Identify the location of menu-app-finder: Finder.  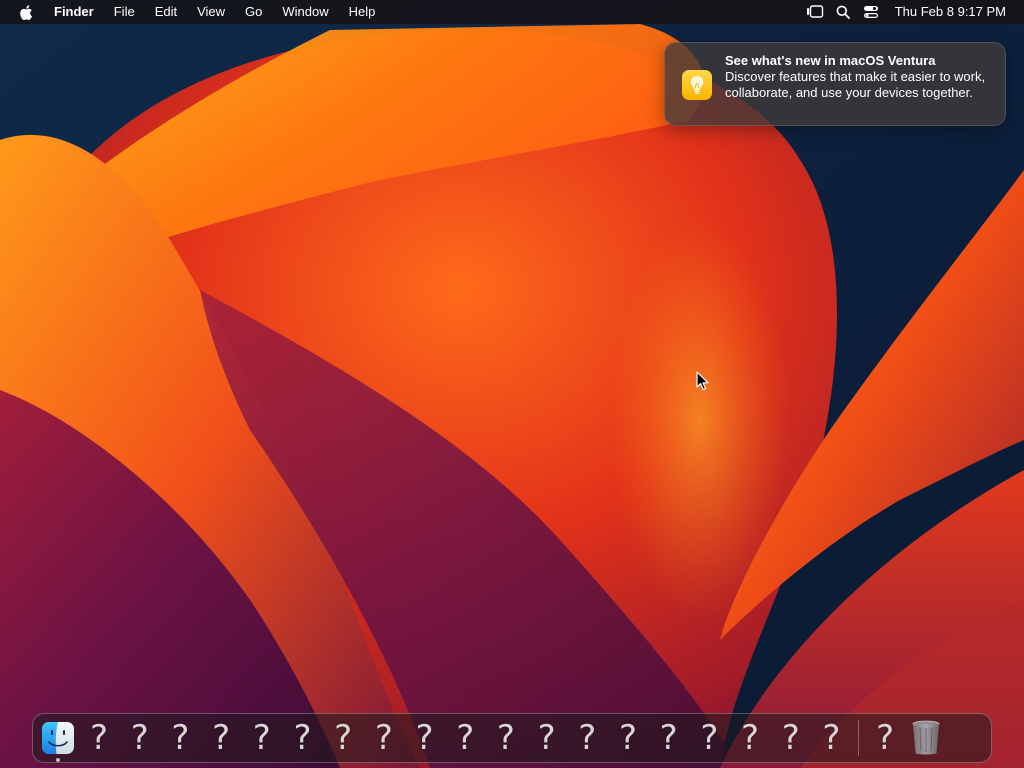
(75, 12).